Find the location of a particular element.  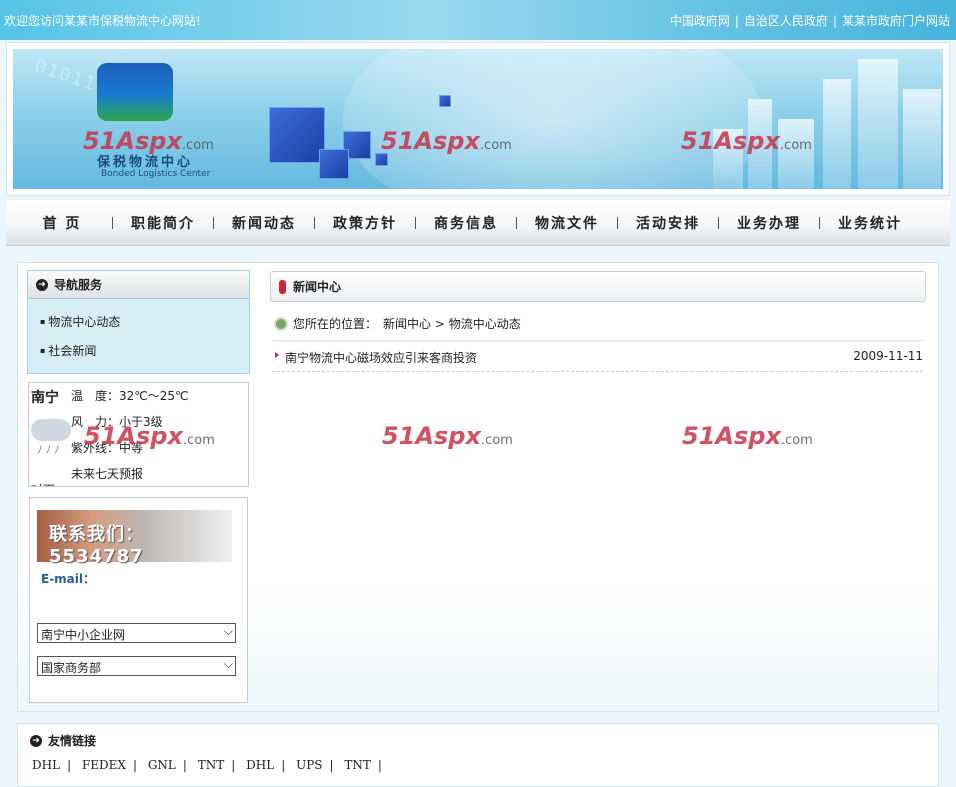

sidebar-item-center-news: 物流中心动态 is located at coordinates (144, 327).